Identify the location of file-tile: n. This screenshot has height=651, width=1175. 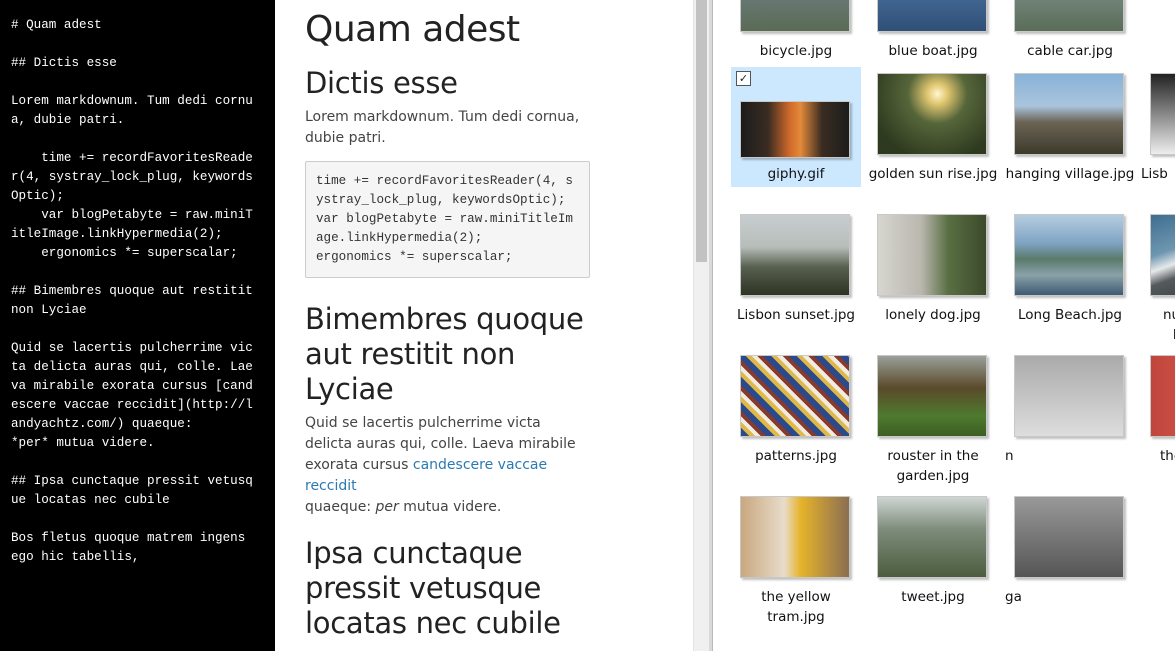
(1070, 409).